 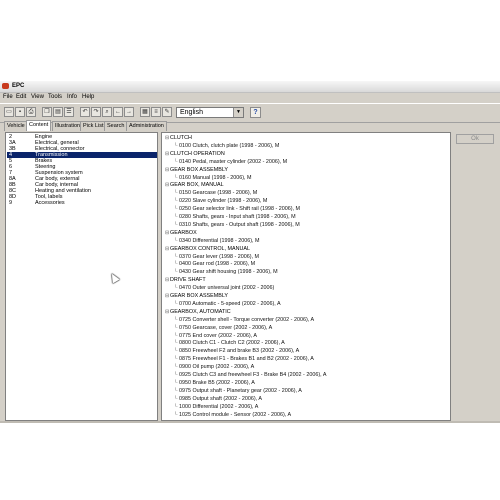 I want to click on tree-node-label: 0400 Gear rod (1998 - 2006), M, so click(x=217, y=264).